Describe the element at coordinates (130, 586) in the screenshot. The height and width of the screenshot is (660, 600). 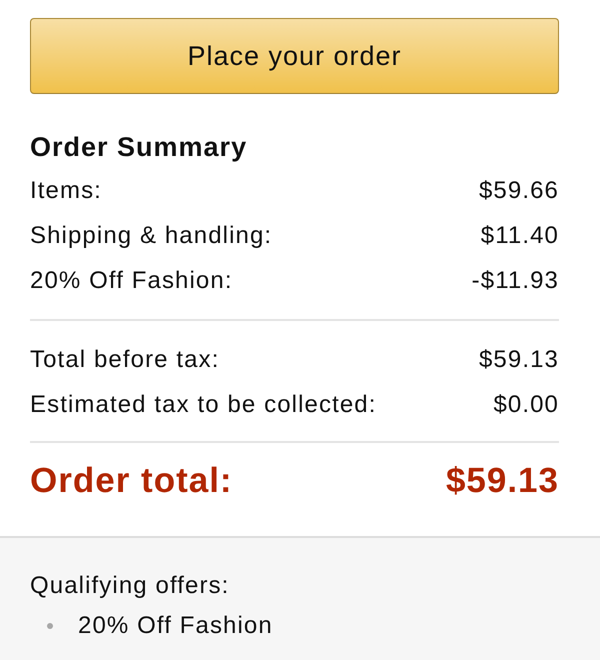
I see `offers-title: Qualifying offers:` at that location.